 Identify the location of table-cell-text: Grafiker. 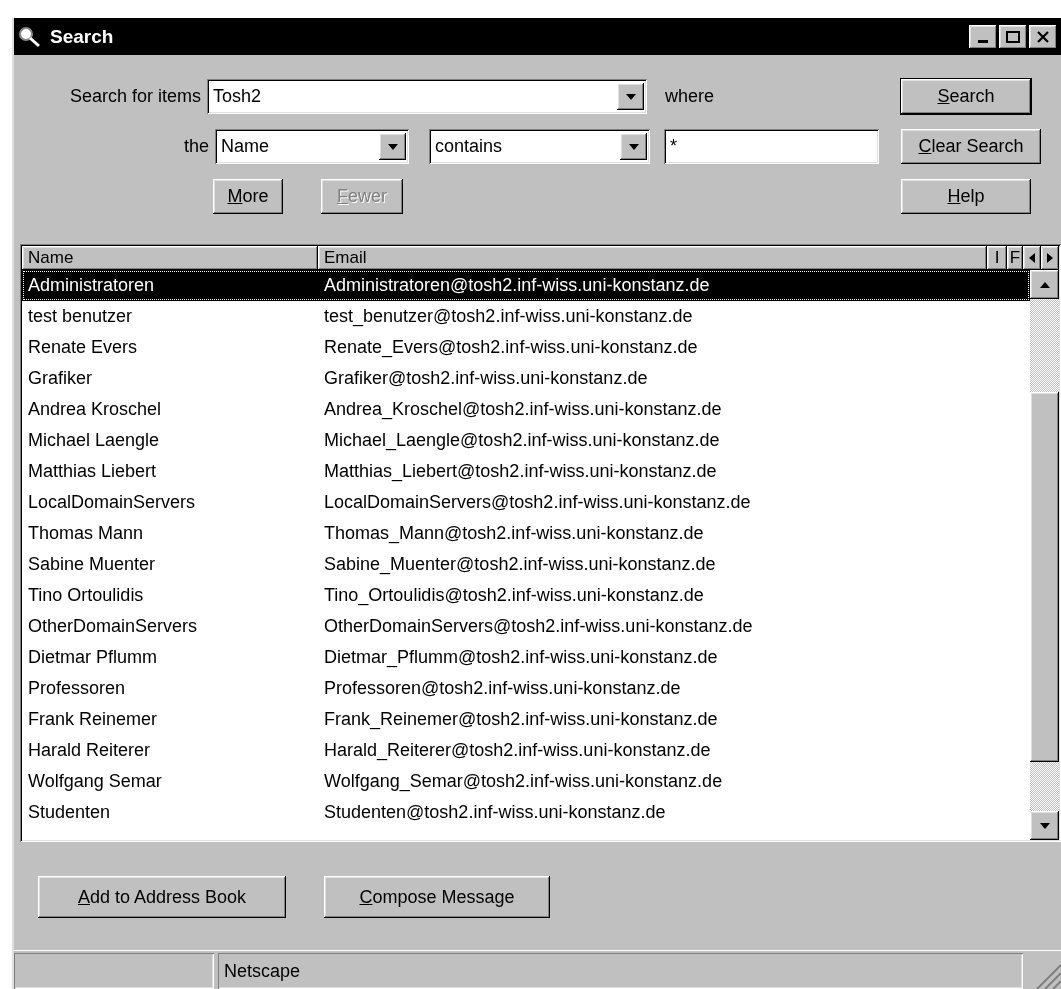
(60, 379).